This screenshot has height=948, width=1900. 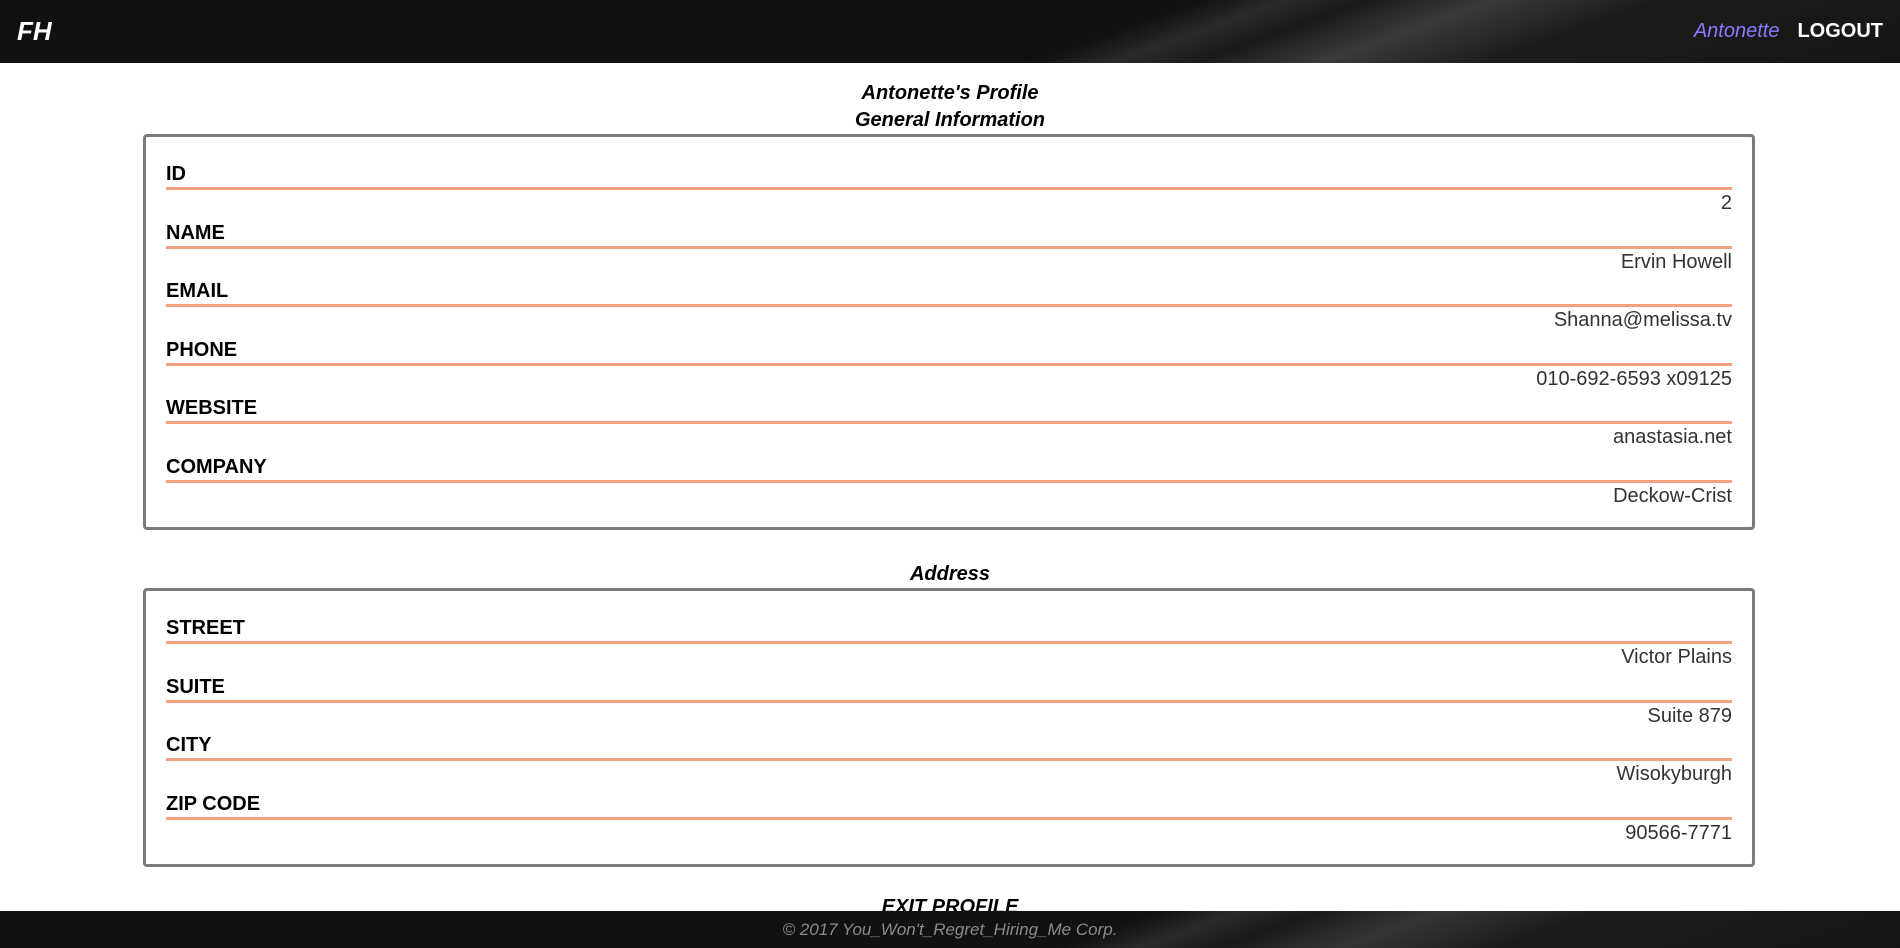 I want to click on field-id: ID 2, so click(x=949, y=188).